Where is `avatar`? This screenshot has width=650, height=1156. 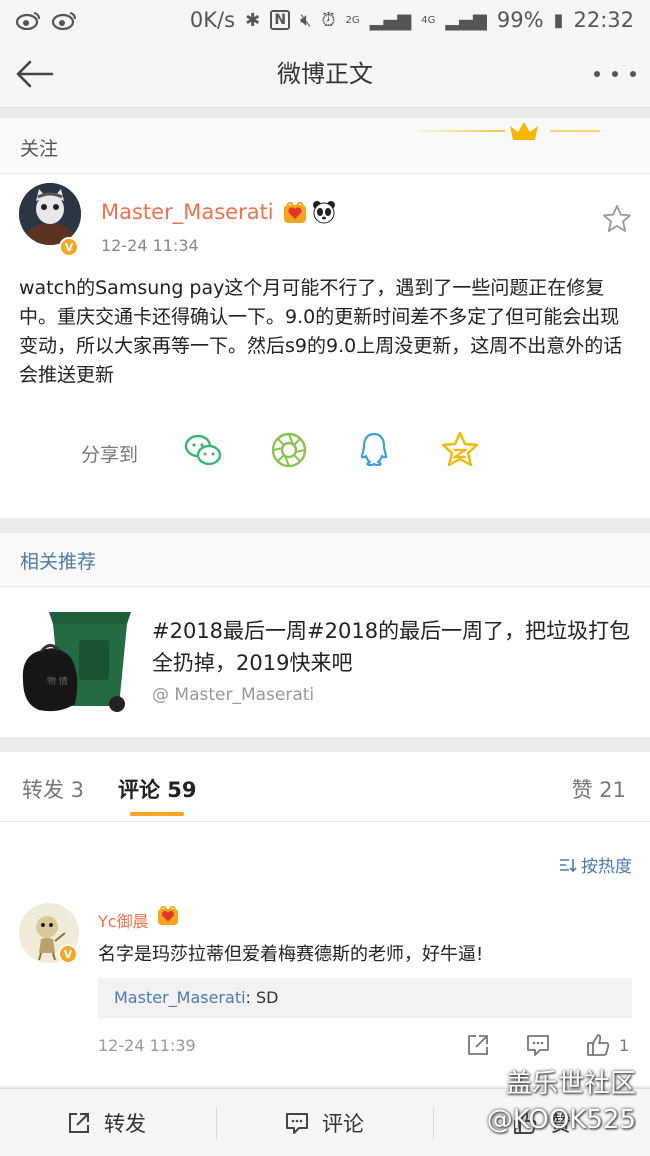
avatar is located at coordinates (50, 214).